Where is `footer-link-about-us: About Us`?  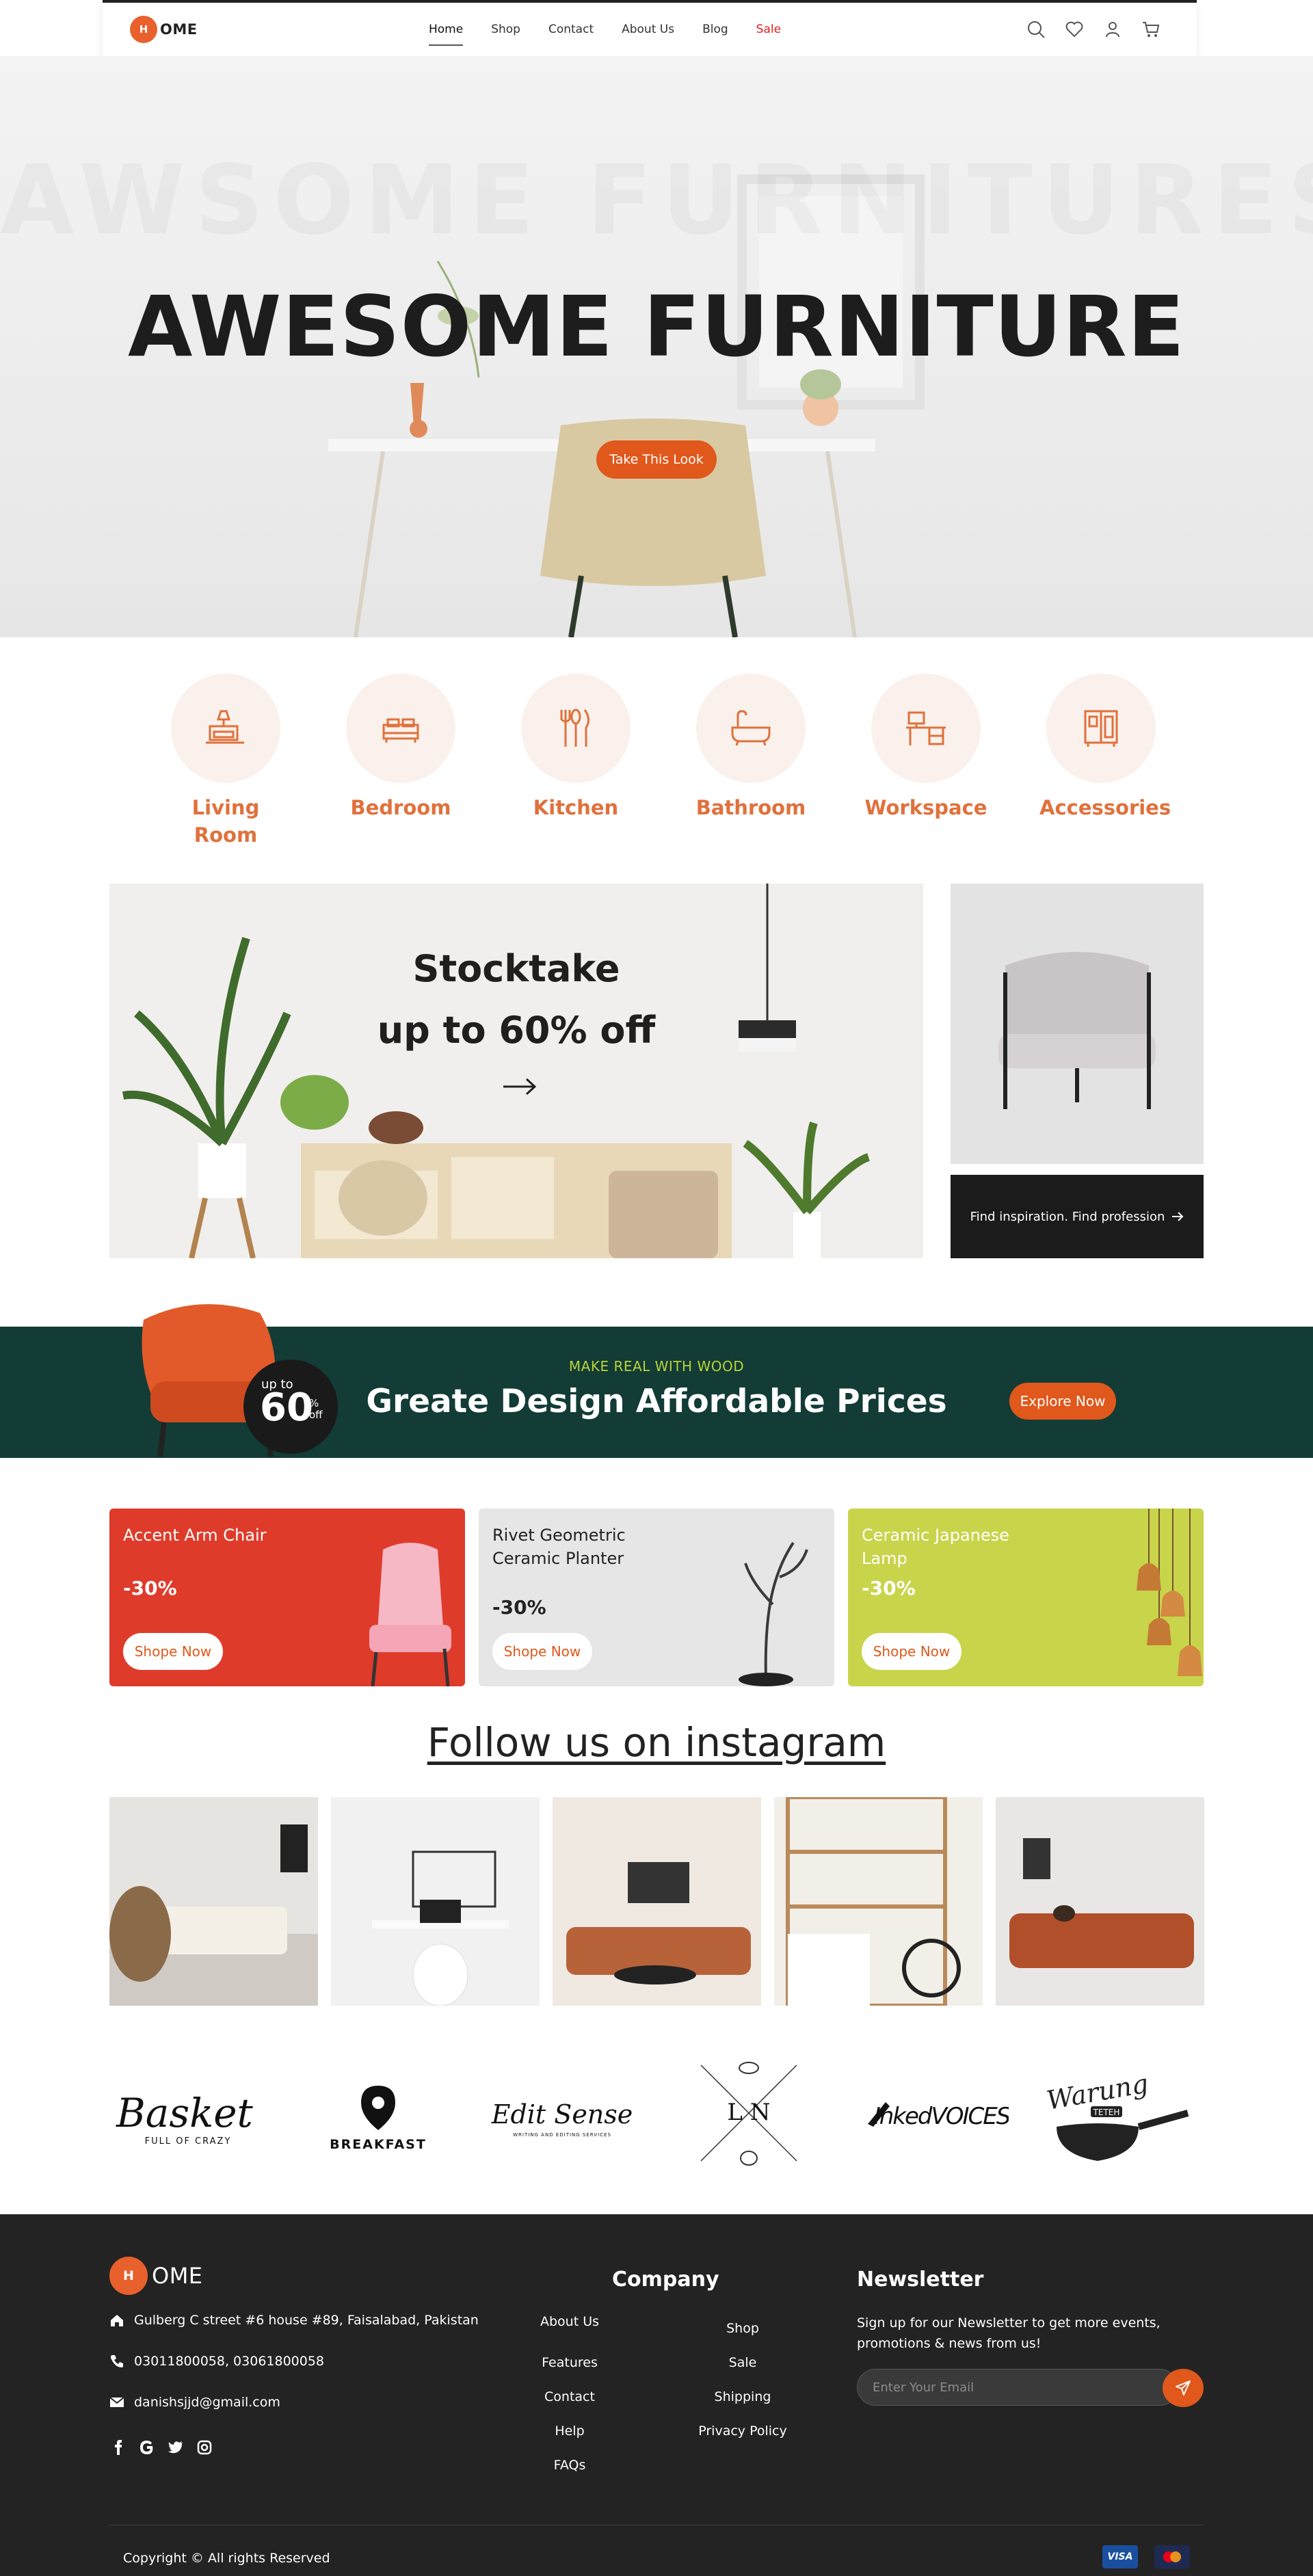 footer-link-about-us: About Us is located at coordinates (569, 2321).